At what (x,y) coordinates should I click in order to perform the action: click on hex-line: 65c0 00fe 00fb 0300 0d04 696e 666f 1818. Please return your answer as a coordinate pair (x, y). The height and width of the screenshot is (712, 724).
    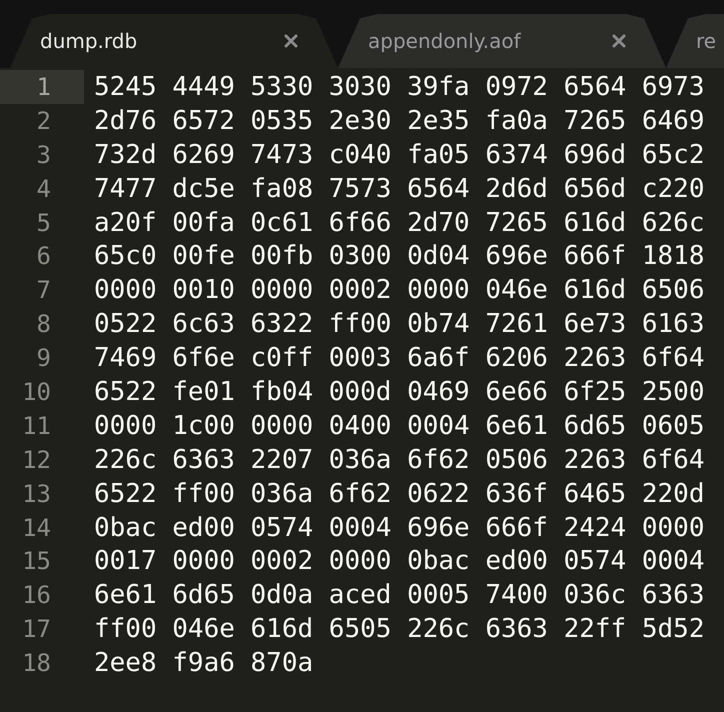
    Looking at the image, I should click on (399, 256).